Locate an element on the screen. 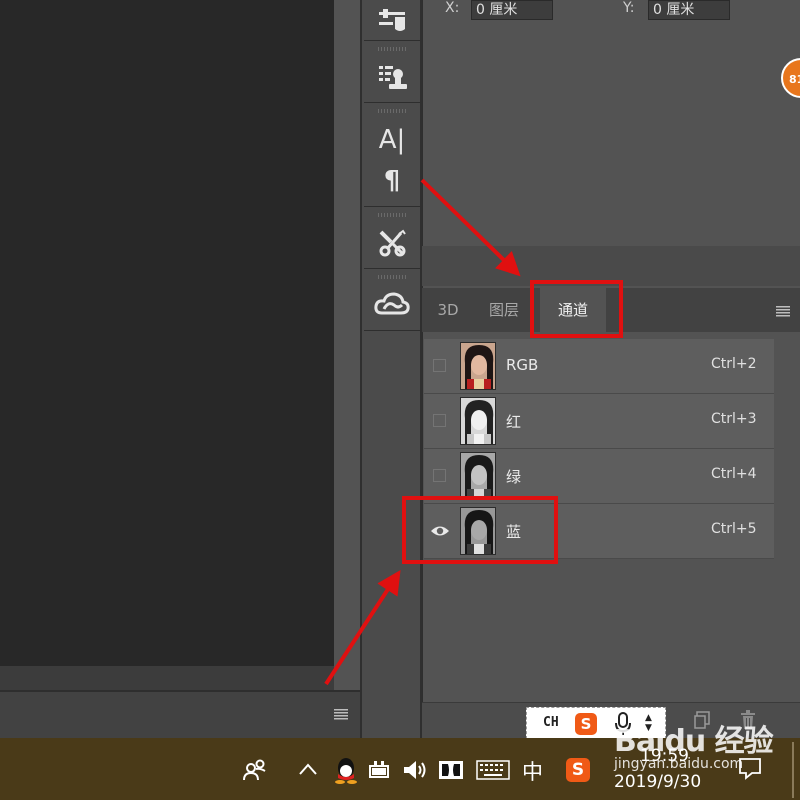  watermark: Baidu 经验 jingyan.baidu.com is located at coordinates (700, 752).